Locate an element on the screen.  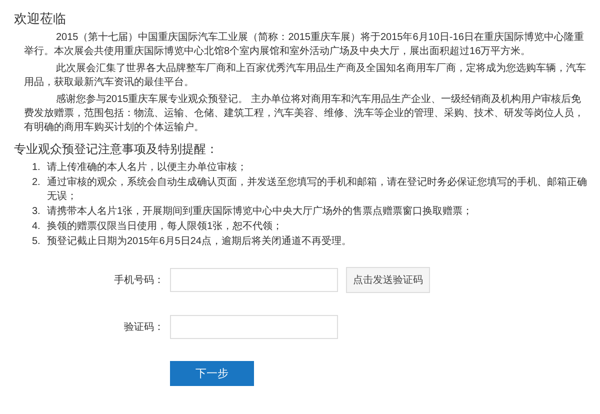
field-label: 验证码： is located at coordinates (143, 327).